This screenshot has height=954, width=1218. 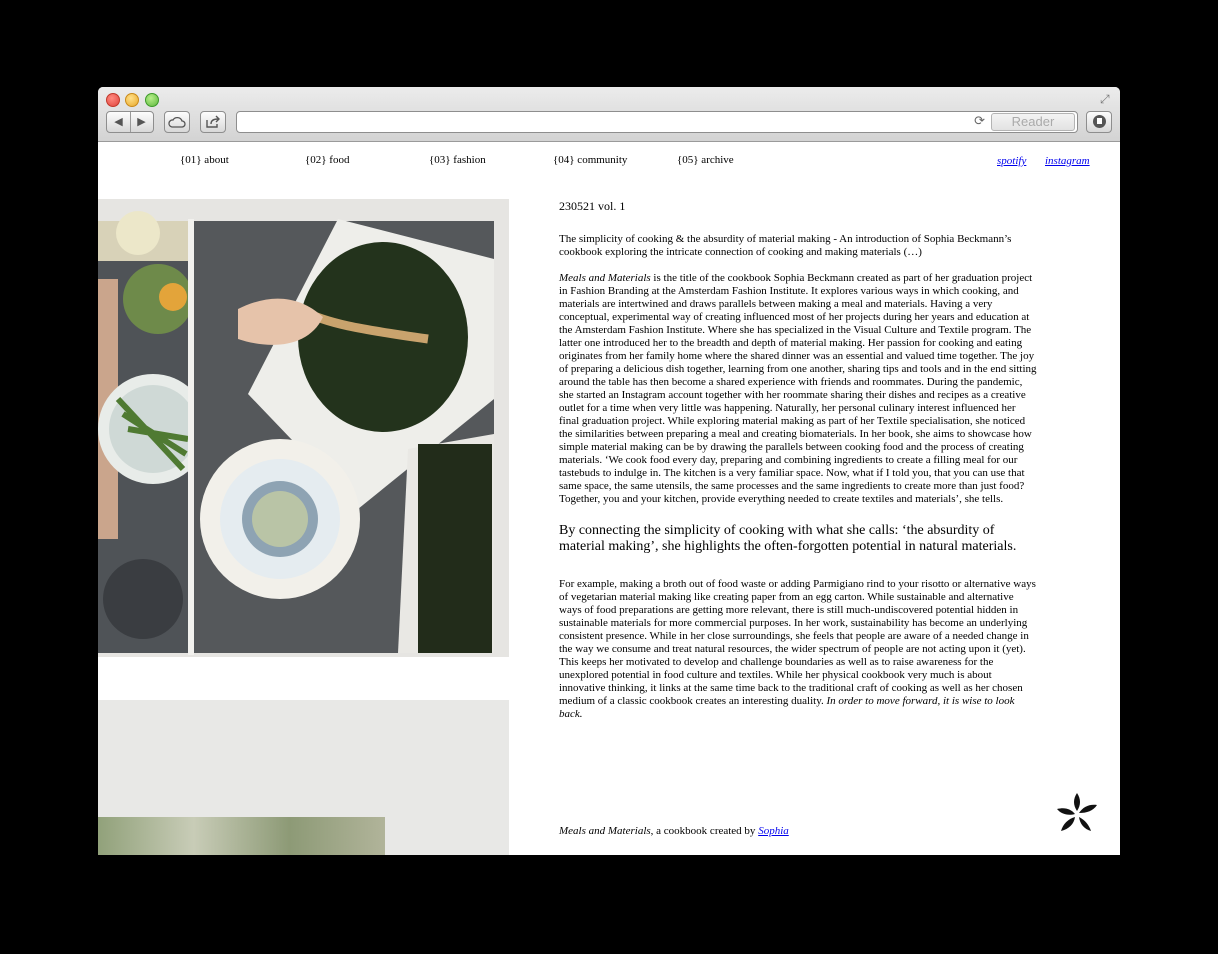 I want to click on nav-item-community: {04} community, so click(x=590, y=160).